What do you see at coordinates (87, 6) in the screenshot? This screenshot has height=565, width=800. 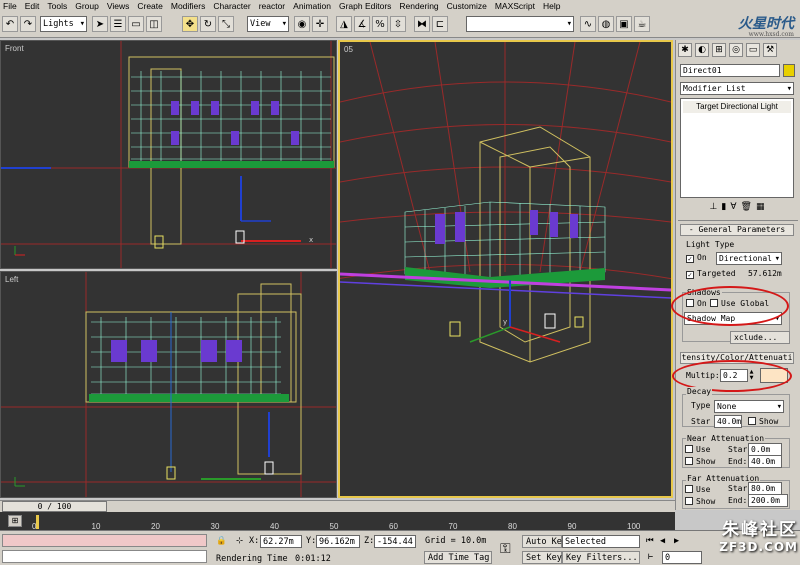 I see `menu-item-group: Group` at bounding box center [87, 6].